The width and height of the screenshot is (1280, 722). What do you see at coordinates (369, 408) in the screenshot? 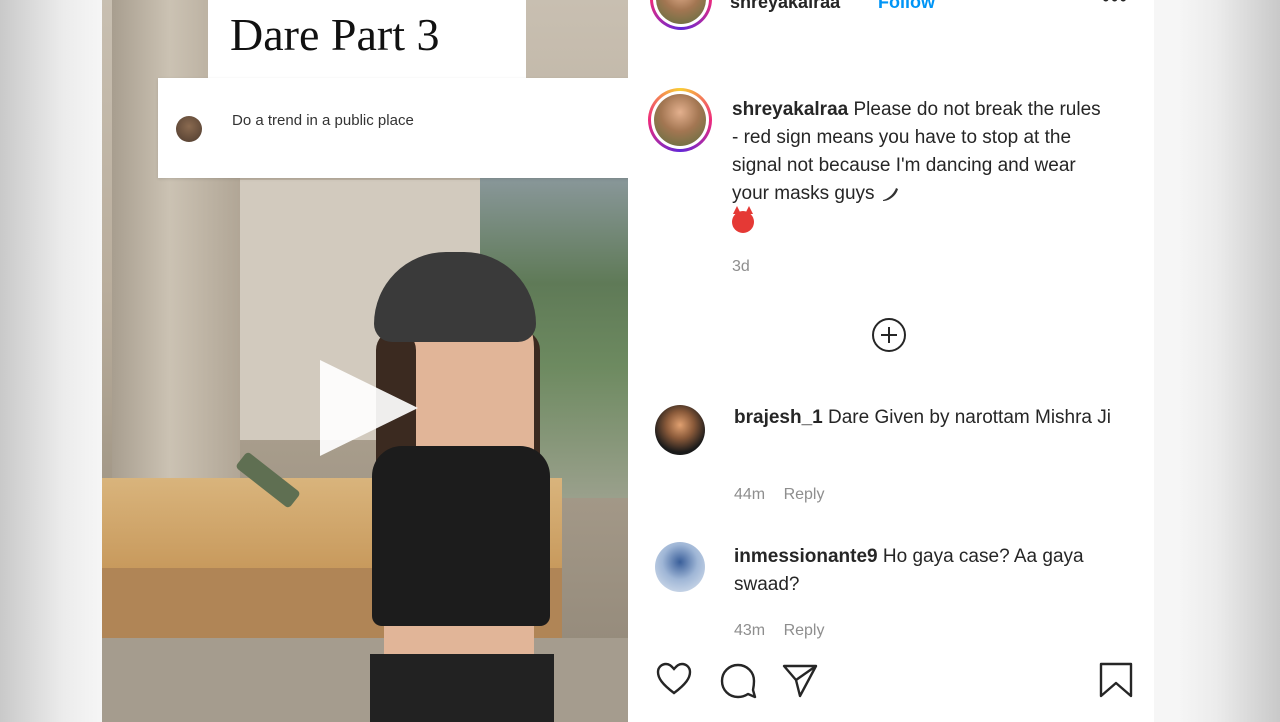
I see `play-icon` at bounding box center [369, 408].